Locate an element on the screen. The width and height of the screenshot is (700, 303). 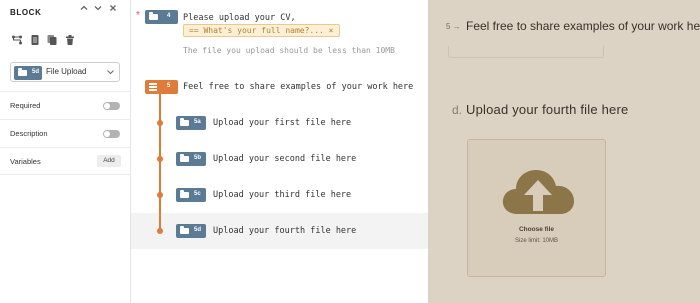
question-number: 5 → is located at coordinates (453, 26).